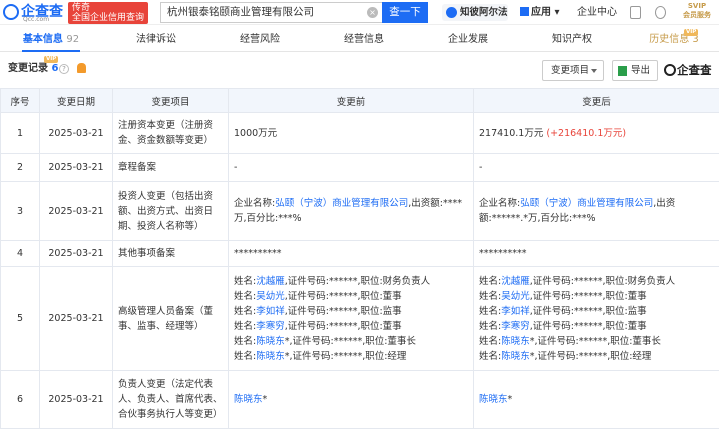  Describe the element at coordinates (64, 69) in the screenshot. I see `help-icon: ?` at that location.